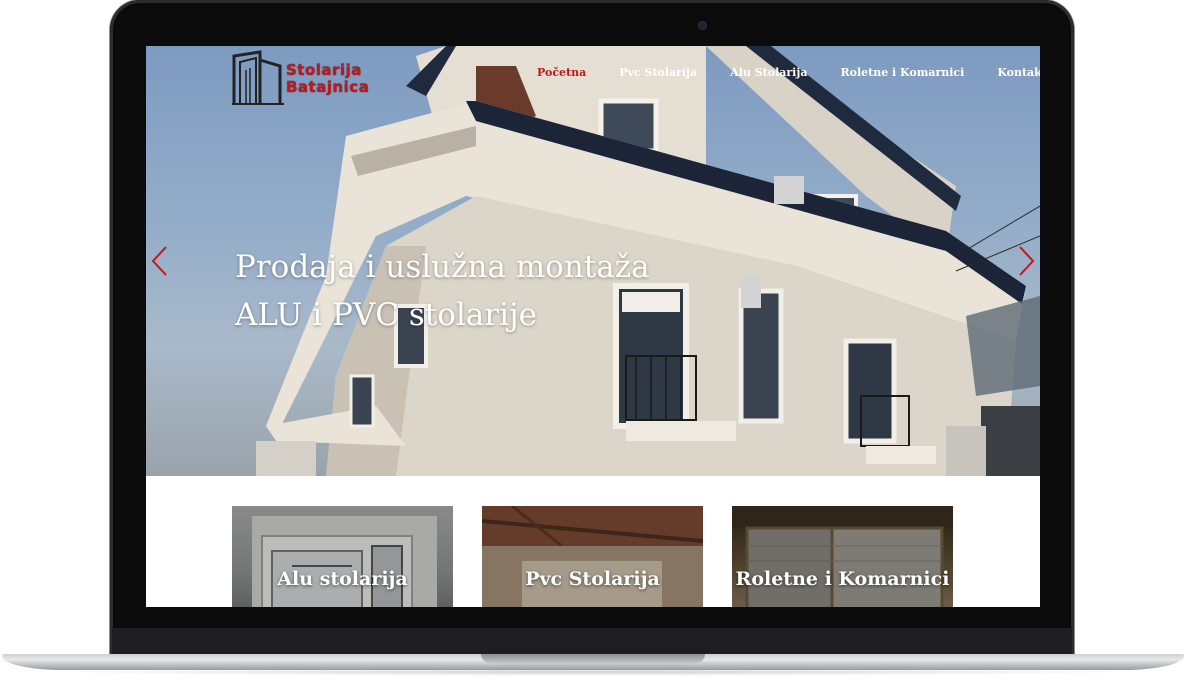  What do you see at coordinates (258, 77) in the screenshot?
I see `window-frame-logo-icon` at bounding box center [258, 77].